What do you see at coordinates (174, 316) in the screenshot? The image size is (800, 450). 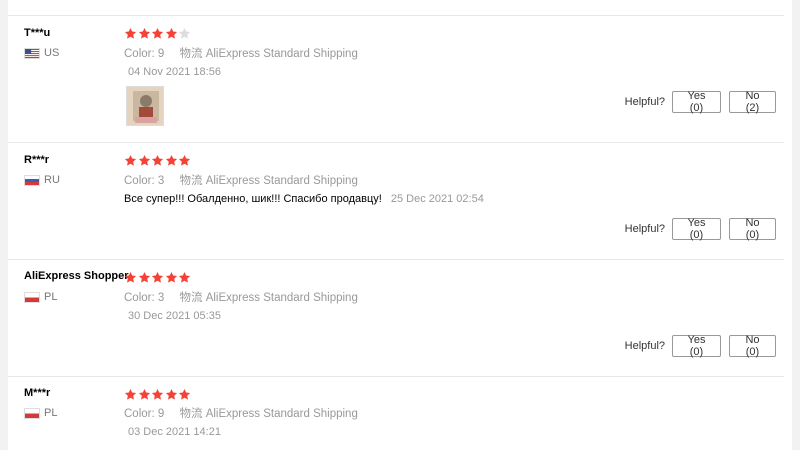 I see `review-date: 30 Dec 2021 05:35` at bounding box center [174, 316].